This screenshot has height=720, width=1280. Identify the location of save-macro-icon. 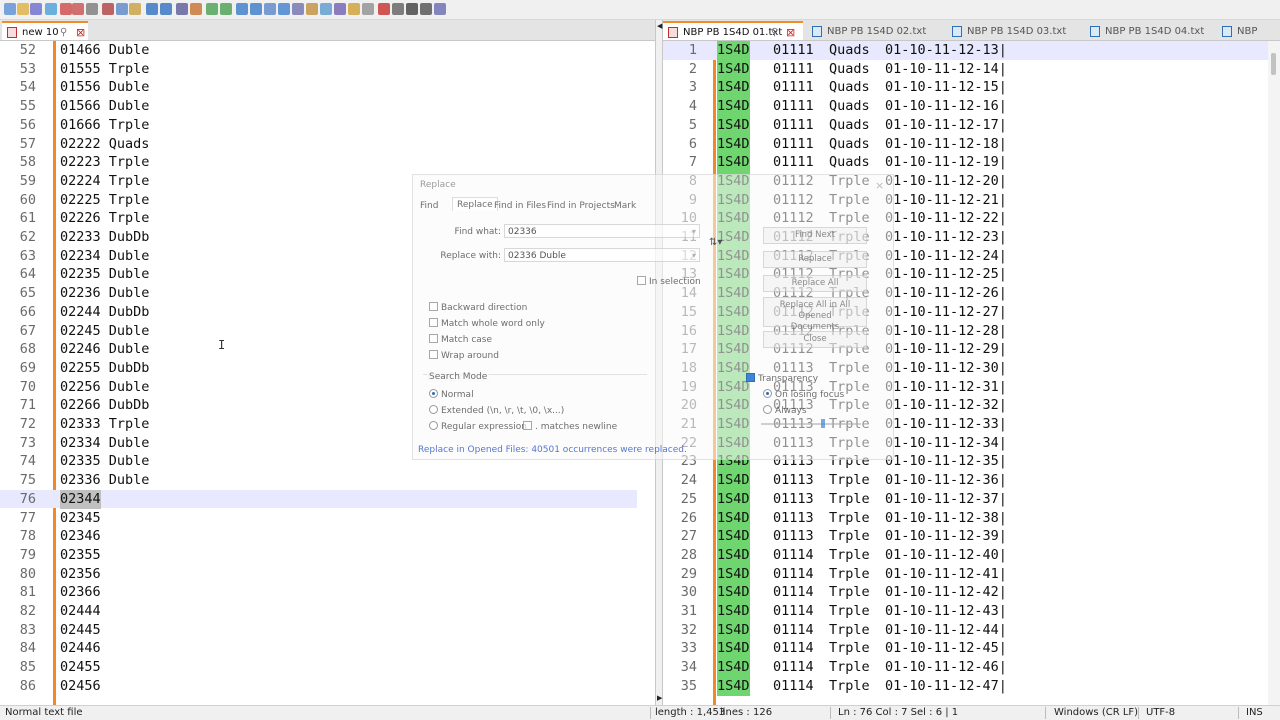
(440, 9).